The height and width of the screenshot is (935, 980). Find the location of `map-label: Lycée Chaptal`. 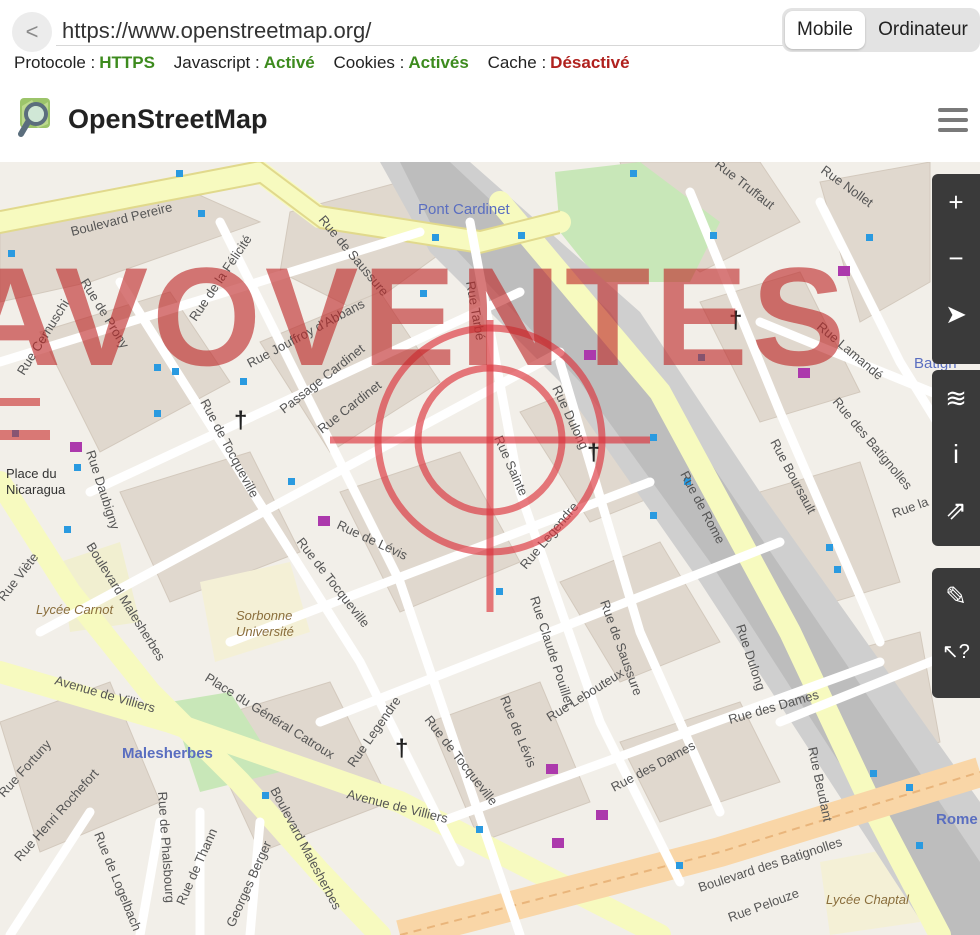

map-label: Lycée Chaptal is located at coordinates (868, 899).